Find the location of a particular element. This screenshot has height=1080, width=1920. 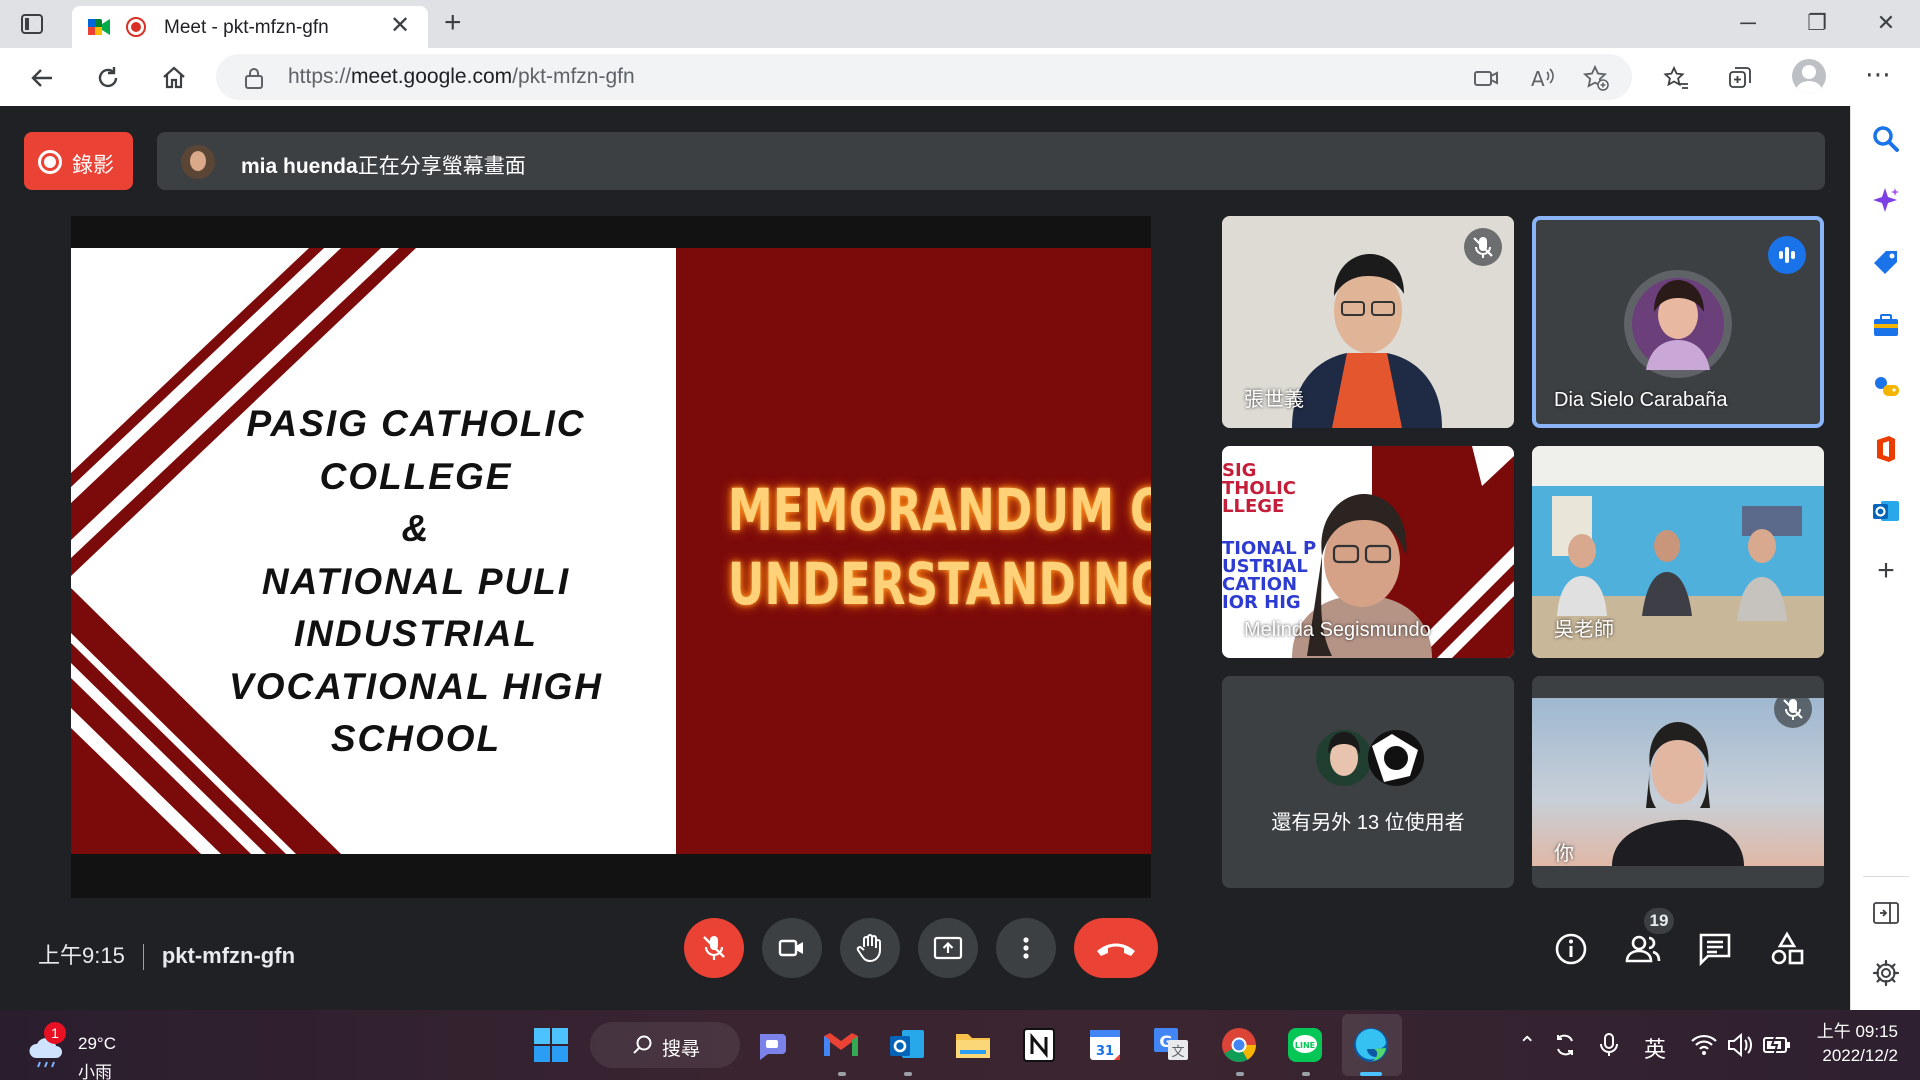

participant-tile: 吳老師 is located at coordinates (1678, 552).